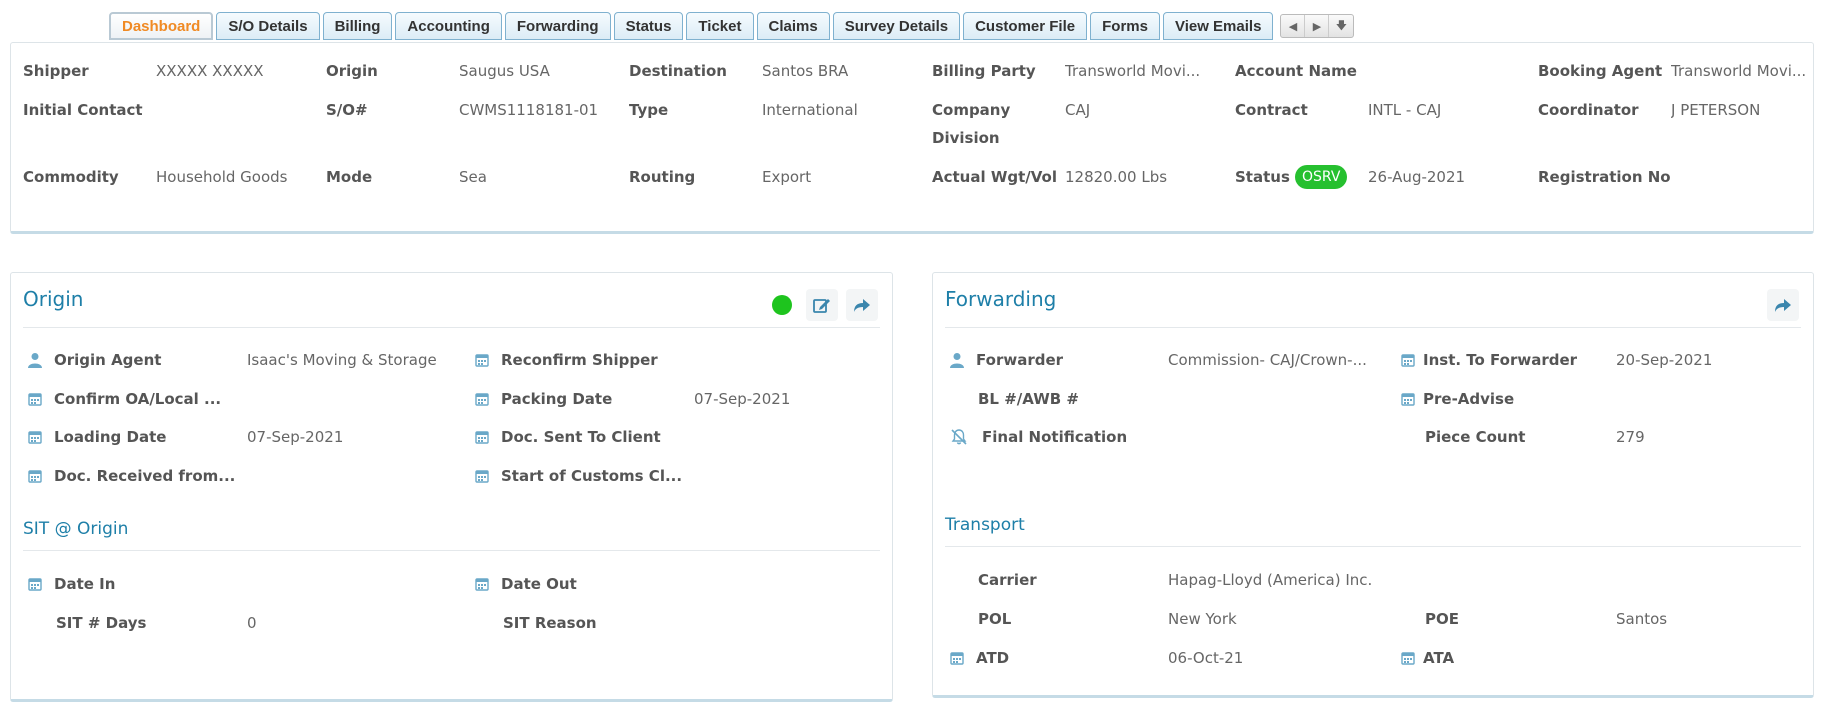 The image size is (1824, 711). Describe the element at coordinates (76, 529) in the screenshot. I see `sit-origin-title: SIT @ Origin` at that location.